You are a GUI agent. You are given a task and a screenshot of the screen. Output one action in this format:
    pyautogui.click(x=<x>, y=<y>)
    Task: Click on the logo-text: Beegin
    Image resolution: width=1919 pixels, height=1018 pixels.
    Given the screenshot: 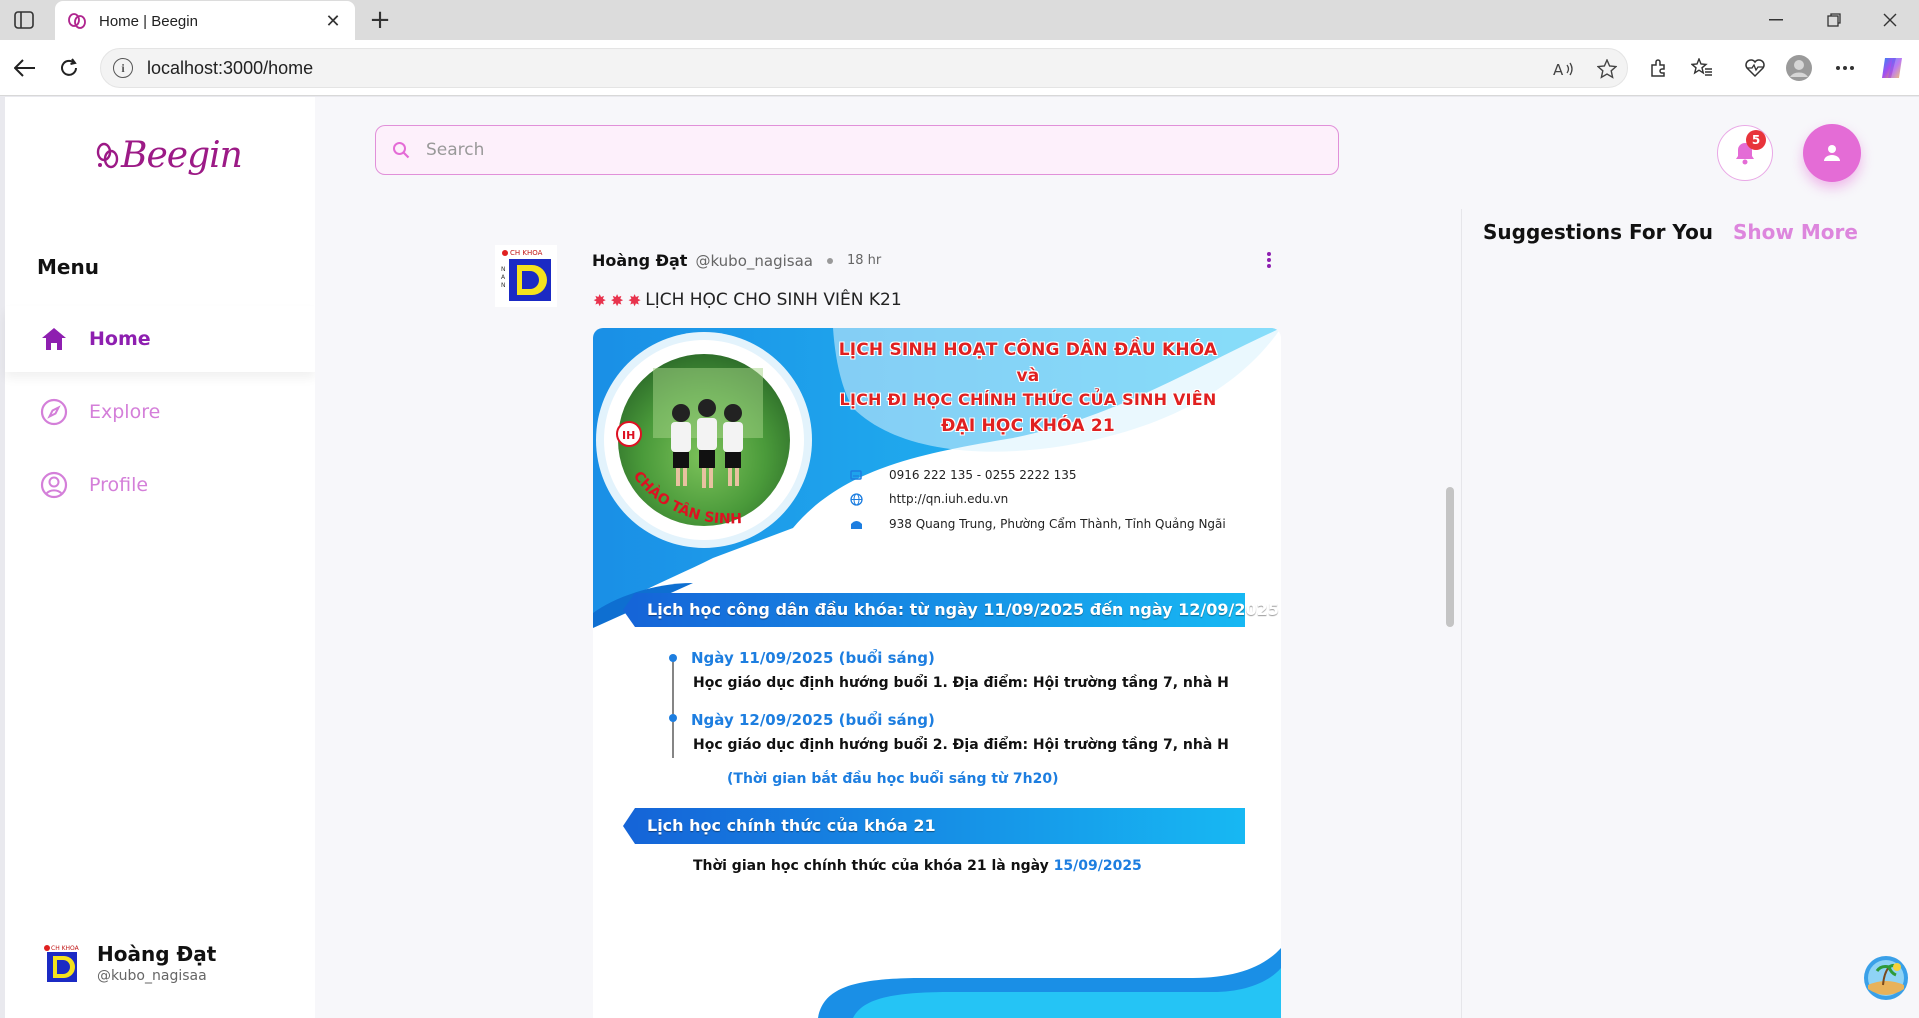 What is the action you would take?
    pyautogui.click(x=182, y=155)
    